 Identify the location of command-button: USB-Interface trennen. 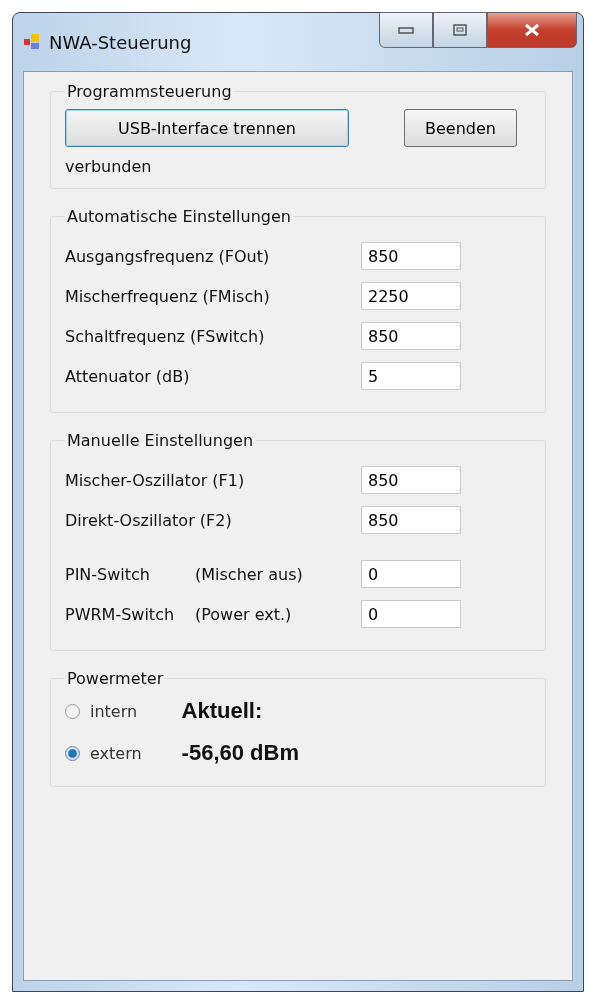
(207, 128).